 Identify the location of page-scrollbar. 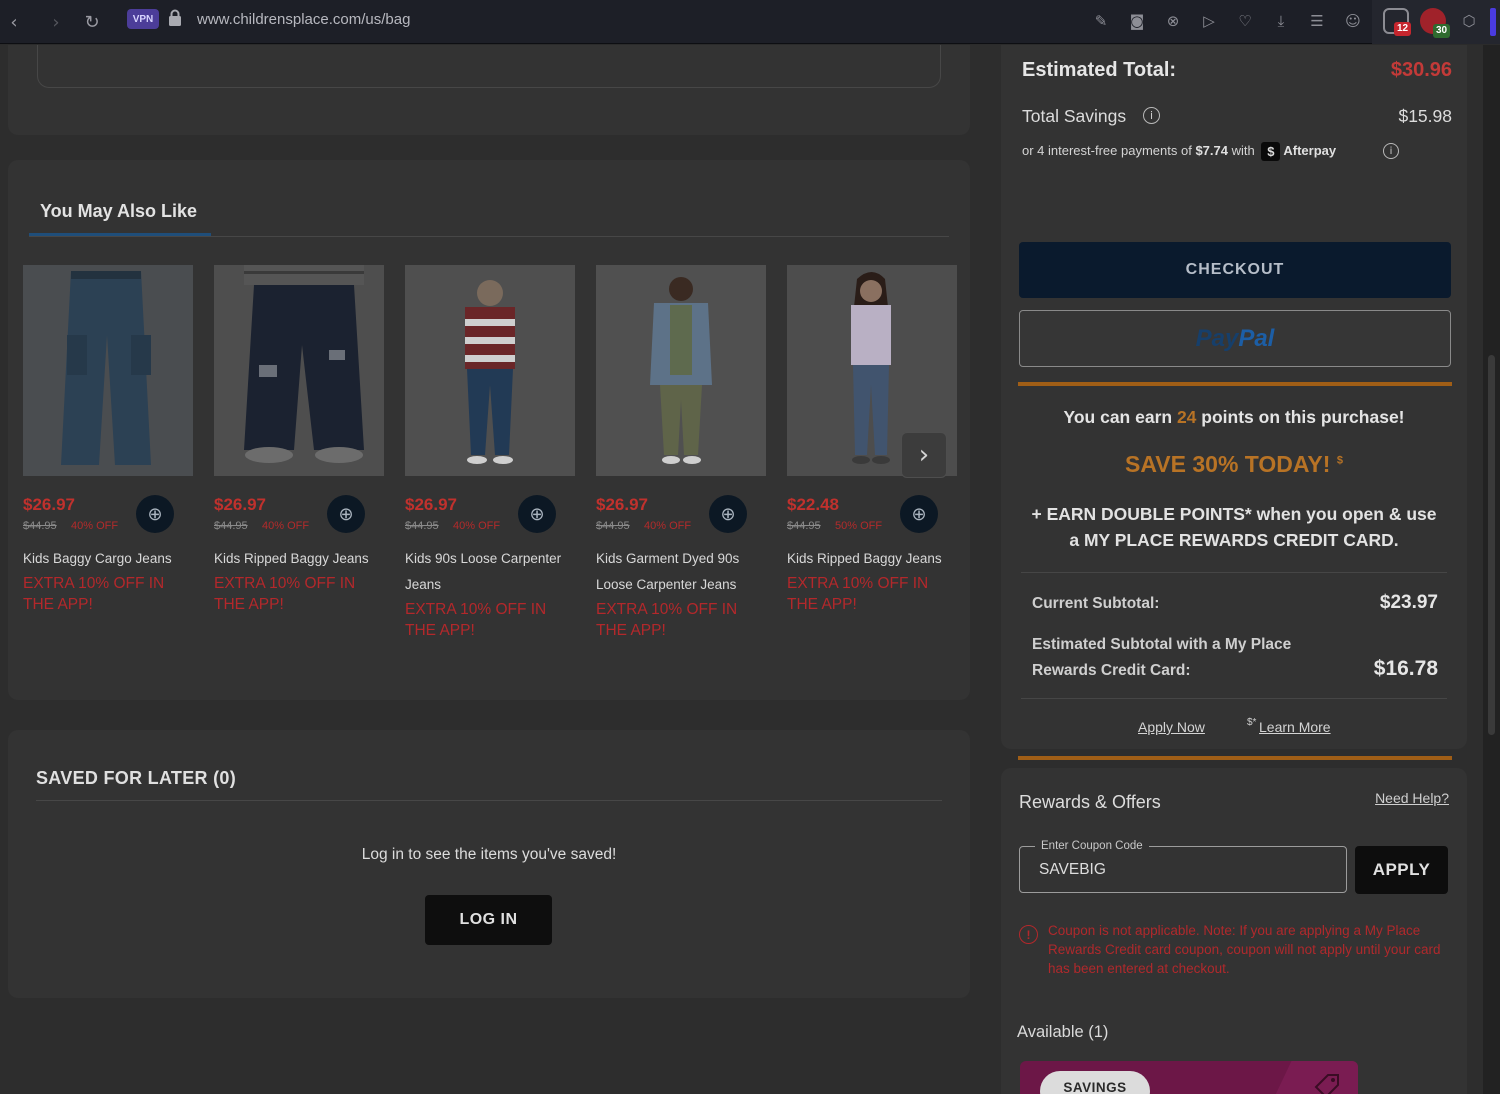
(1491, 569).